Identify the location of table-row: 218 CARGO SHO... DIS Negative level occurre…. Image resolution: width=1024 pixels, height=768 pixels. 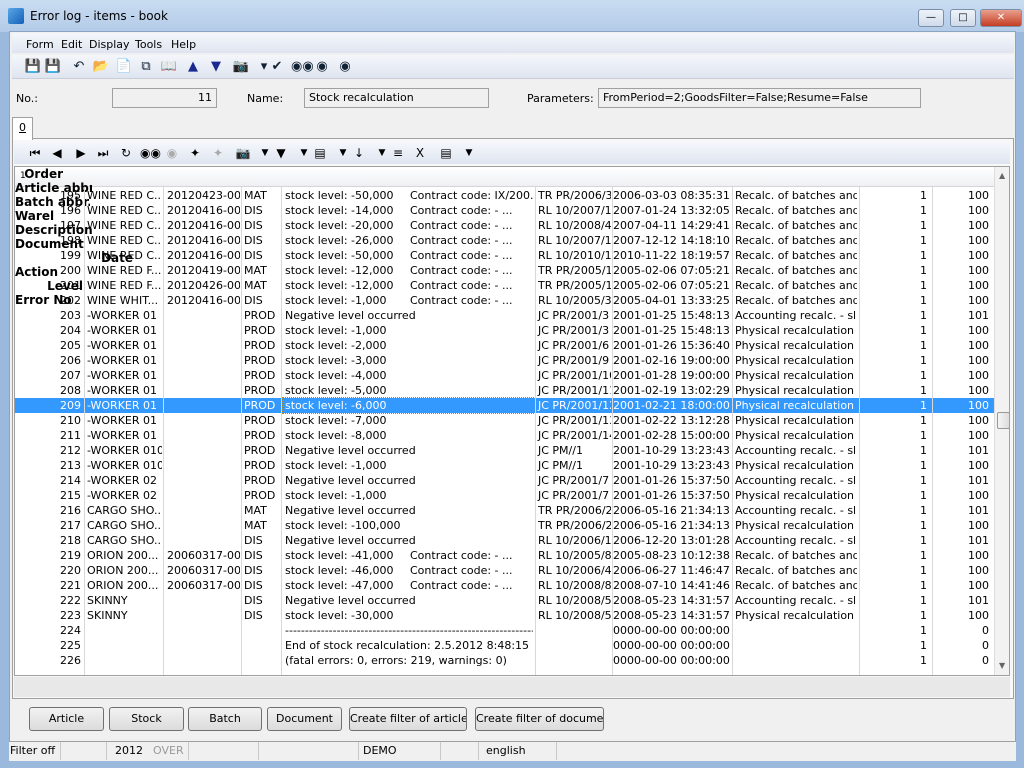
(504, 540).